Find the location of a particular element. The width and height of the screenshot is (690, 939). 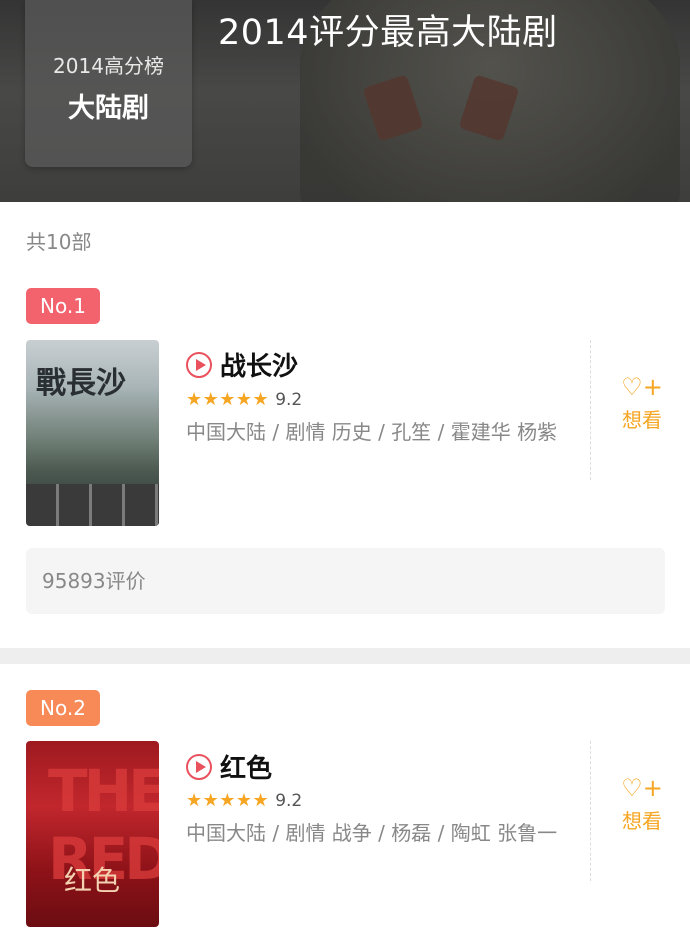

review-count: 95893评价 is located at coordinates (345, 581).